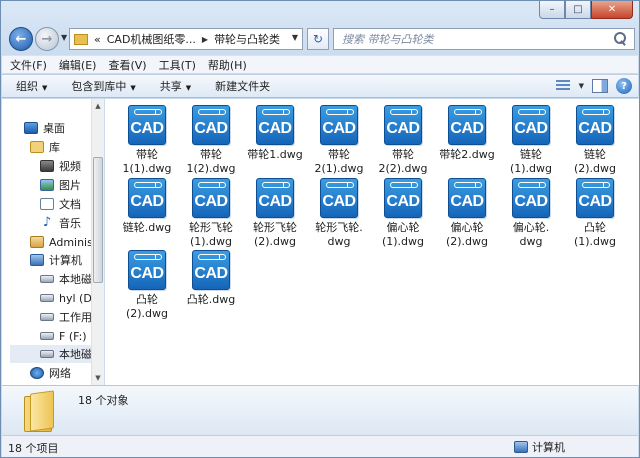 The height and width of the screenshot is (458, 640). Describe the element at coordinates (388, 39) in the screenshot. I see `search-placeholder: 搜索 带轮与凸轮类` at that location.